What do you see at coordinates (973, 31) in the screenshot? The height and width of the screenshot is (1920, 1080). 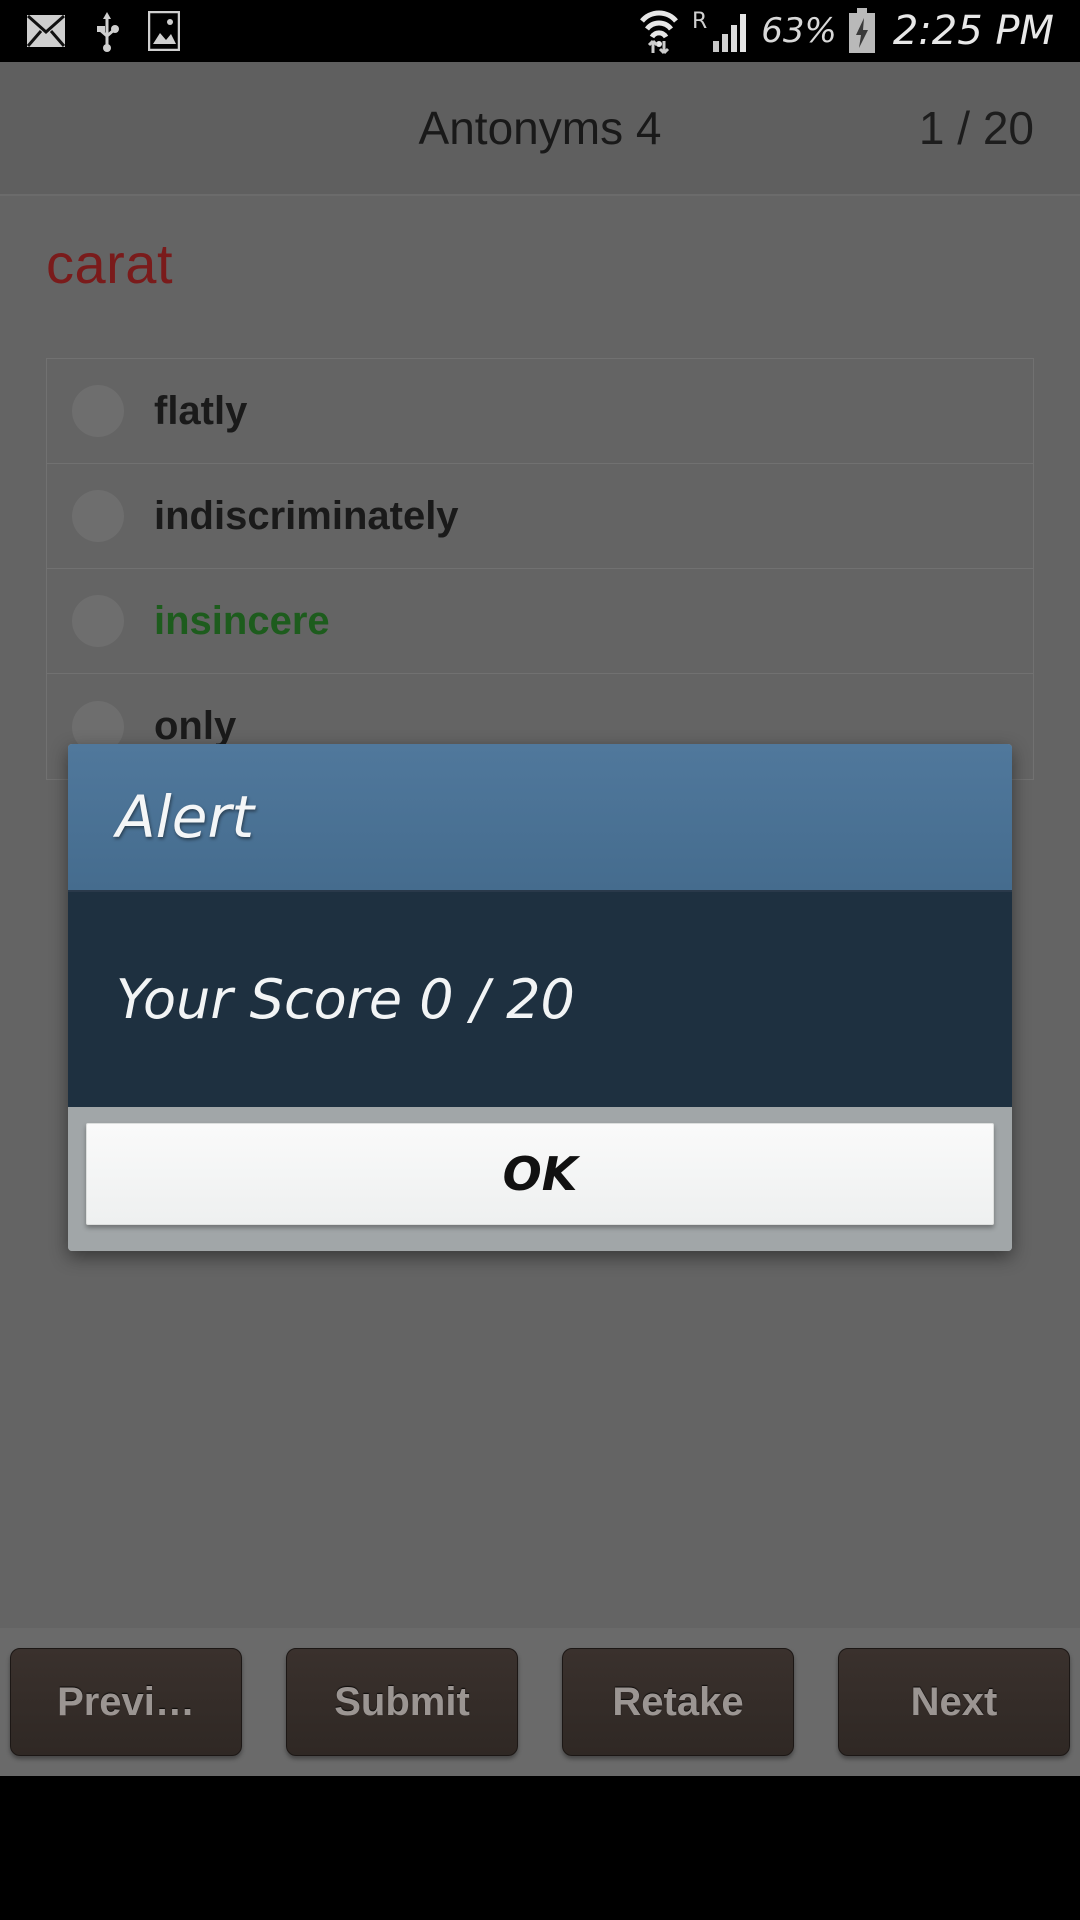 I see `clock-label: 2:25 PM` at bounding box center [973, 31].